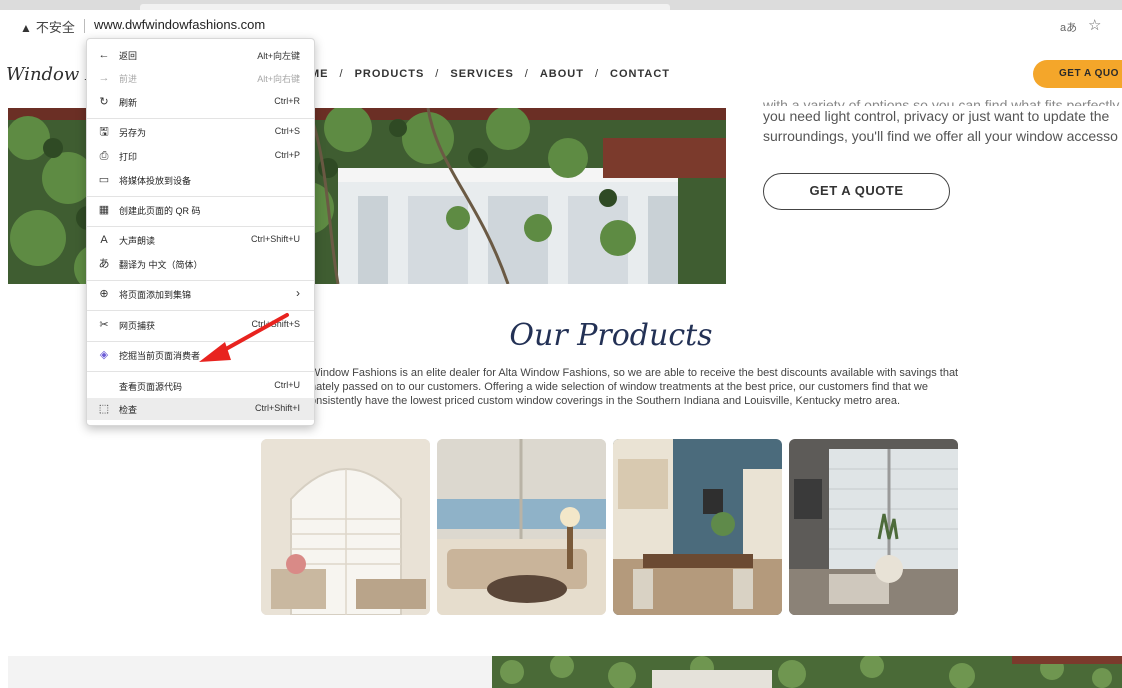  Describe the element at coordinates (128, 157) in the screenshot. I see `menu-label: 打印` at that location.